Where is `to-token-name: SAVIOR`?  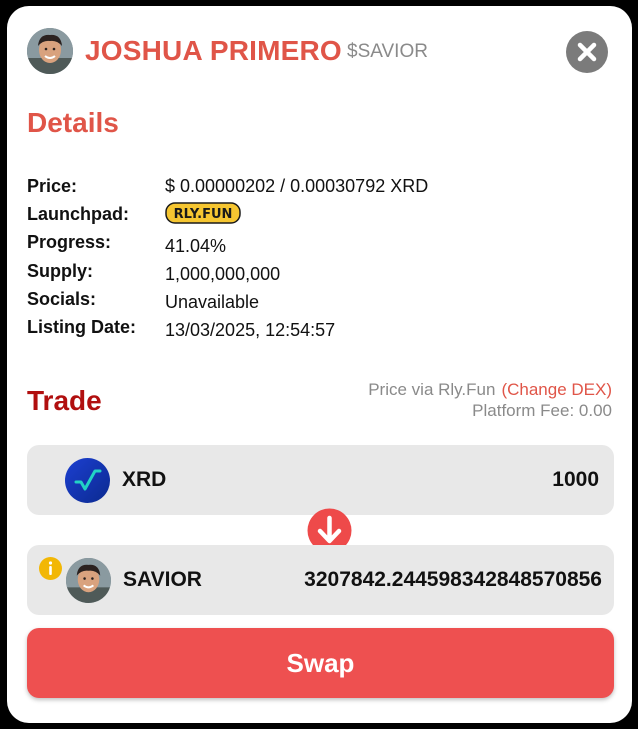 to-token-name: SAVIOR is located at coordinates (162, 579).